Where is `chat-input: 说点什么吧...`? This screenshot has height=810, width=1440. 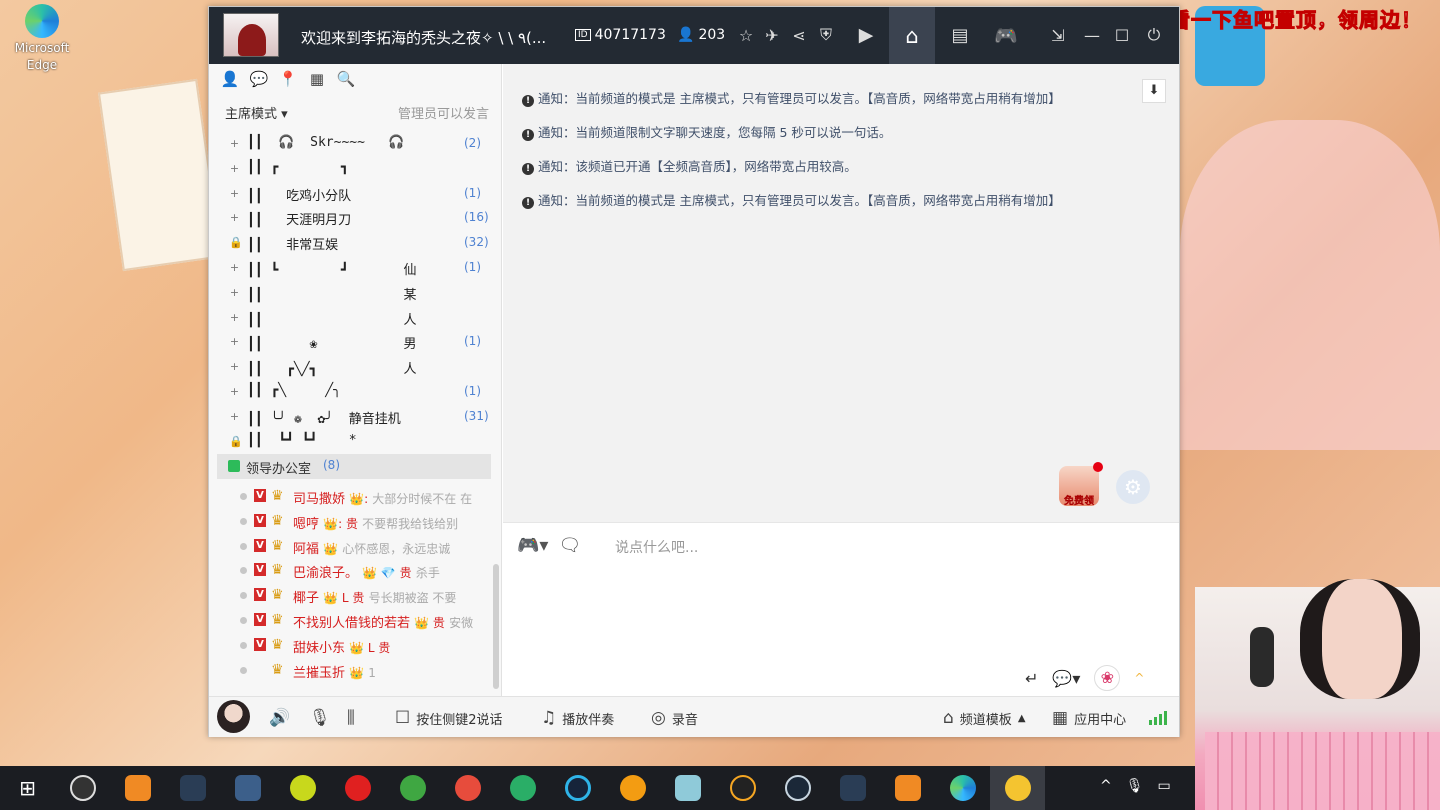 chat-input: 说点什么吧... is located at coordinates (656, 547).